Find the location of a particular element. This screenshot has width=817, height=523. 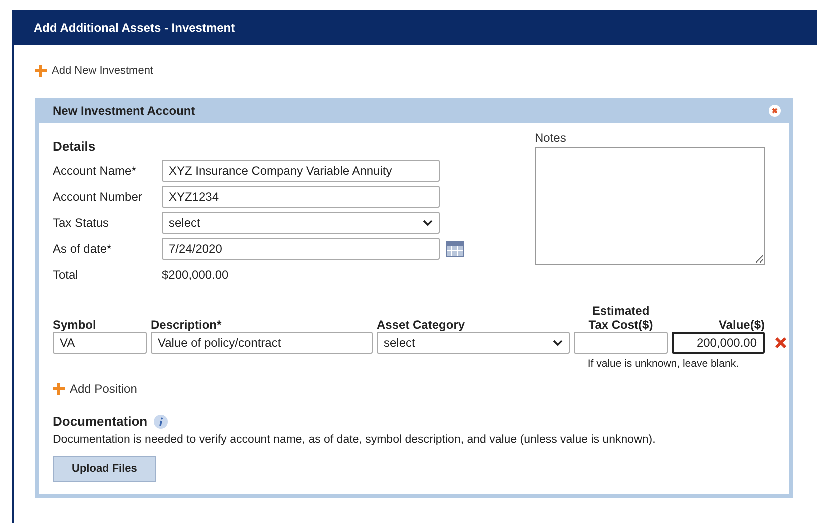

upload-files-button: Upload Files is located at coordinates (104, 469).